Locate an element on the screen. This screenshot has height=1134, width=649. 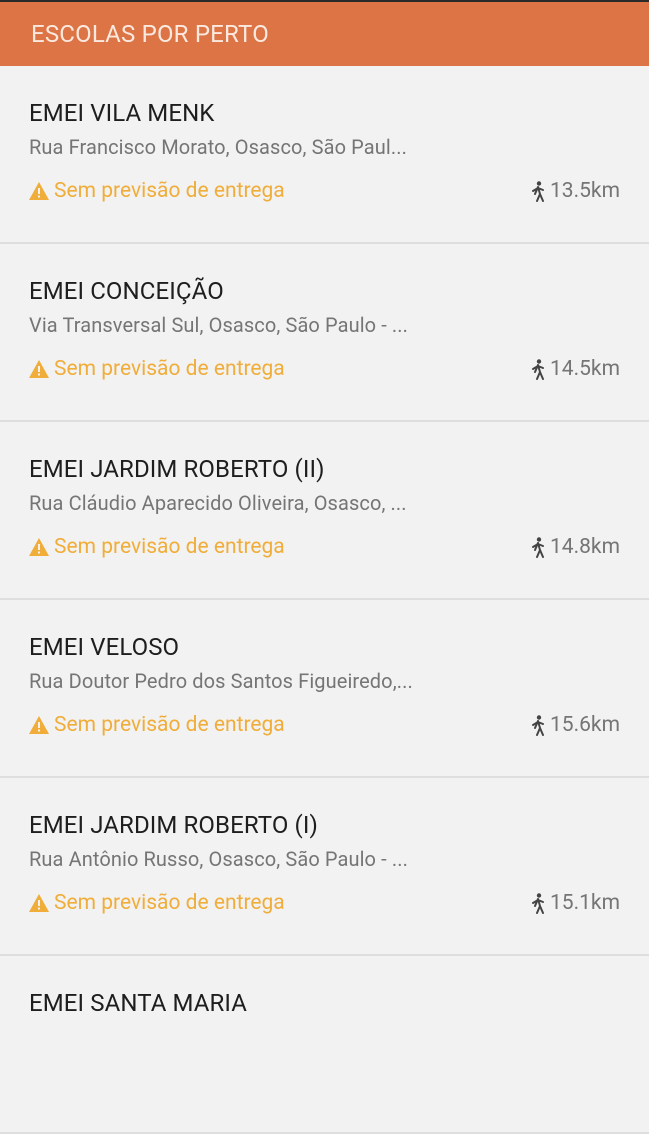
school-distance: 15.6km is located at coordinates (575, 725).